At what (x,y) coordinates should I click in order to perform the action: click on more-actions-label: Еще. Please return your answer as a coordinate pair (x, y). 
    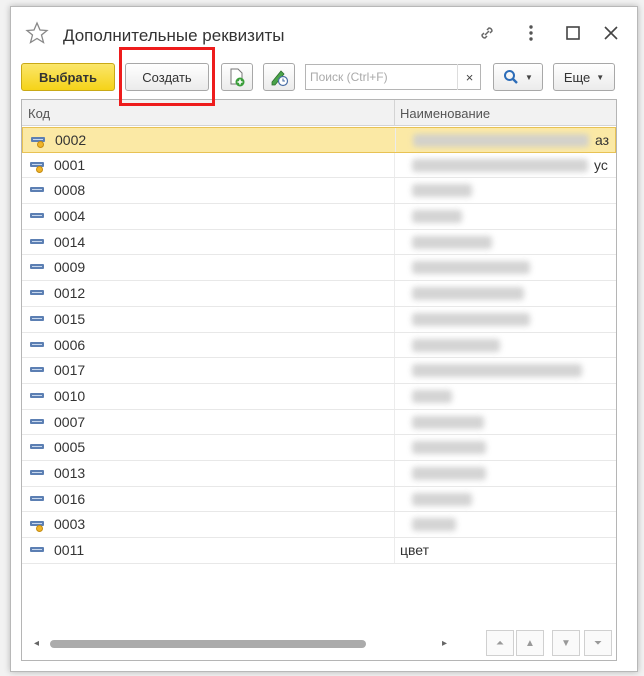
    Looking at the image, I should click on (577, 77).